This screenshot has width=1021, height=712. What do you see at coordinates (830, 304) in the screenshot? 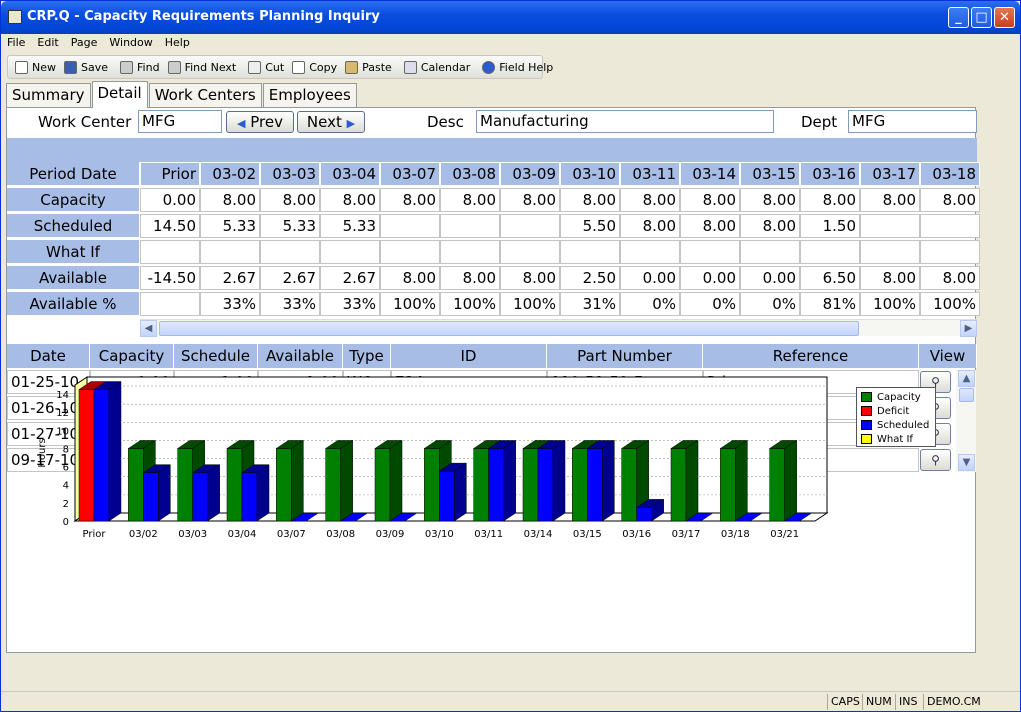
I see `available-pct-cell: 81%` at bounding box center [830, 304].